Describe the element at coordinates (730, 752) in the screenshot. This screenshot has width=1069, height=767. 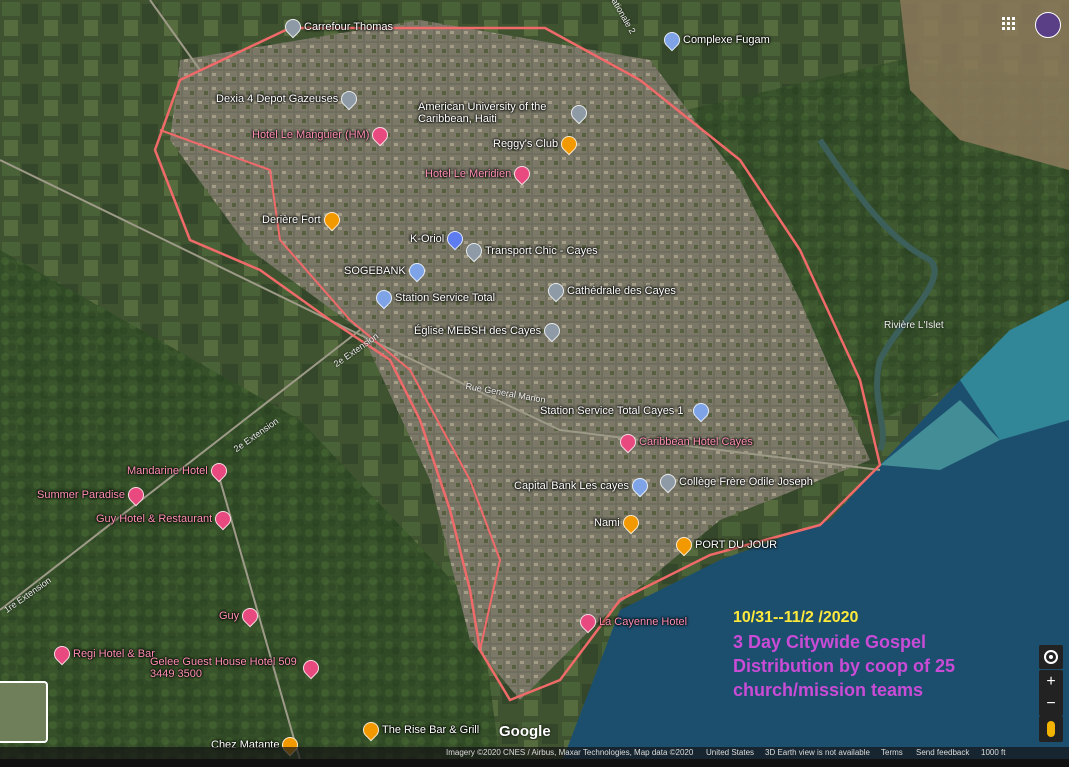
I see `region-link: United States` at that location.